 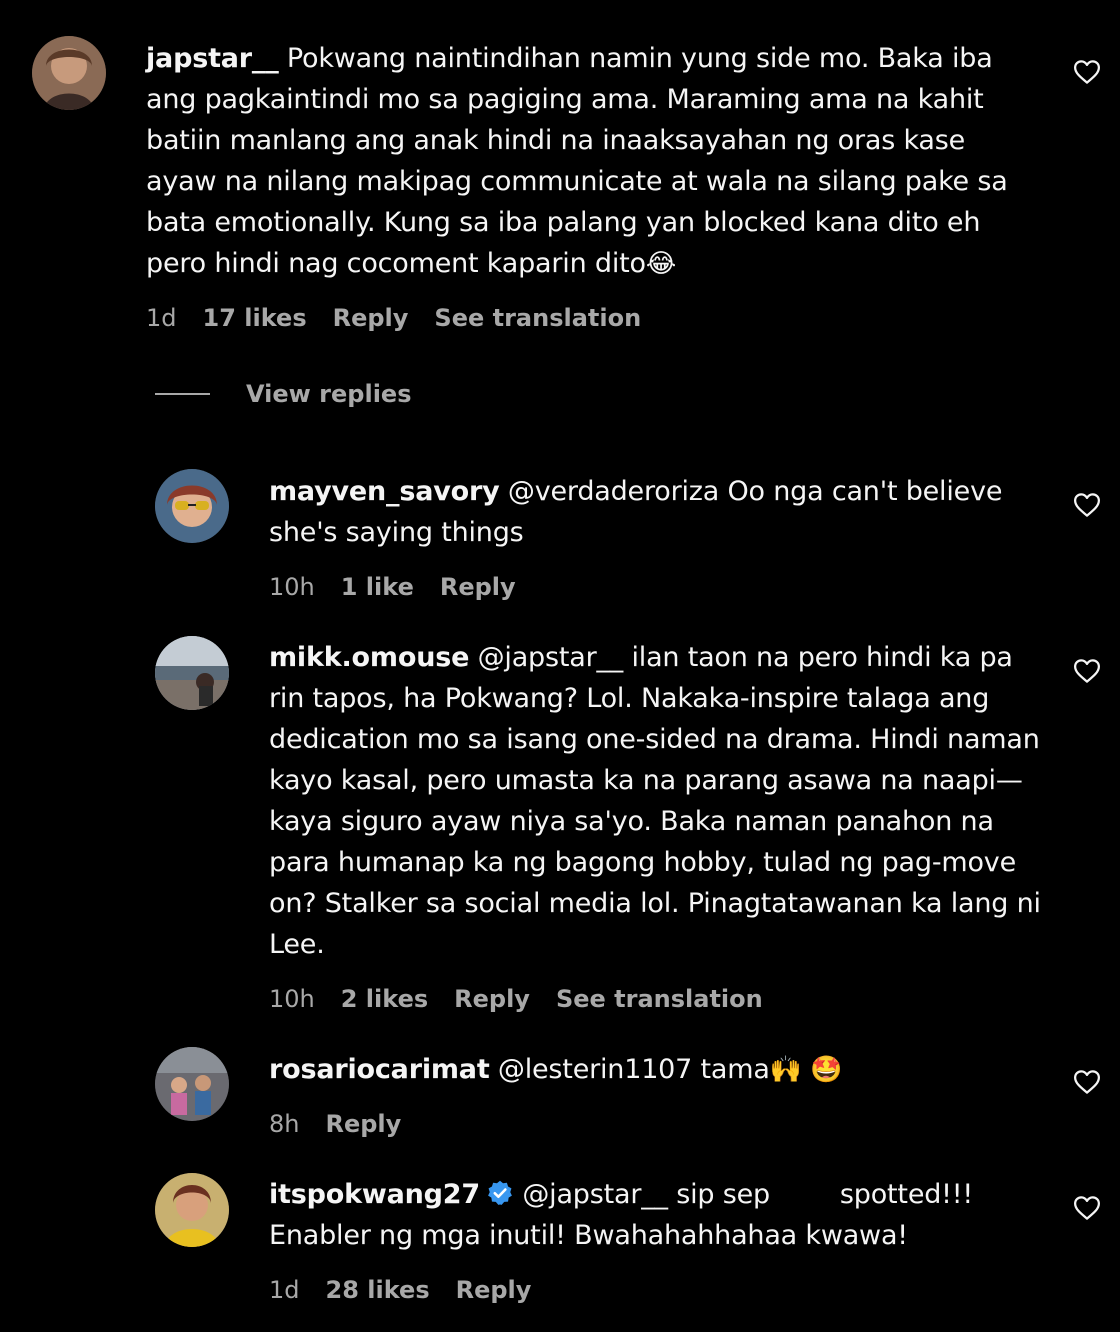 I want to click on reply-text: rosariocarimat @lesterin1107 tama🙌 🤩, so click(x=659, y=1070).